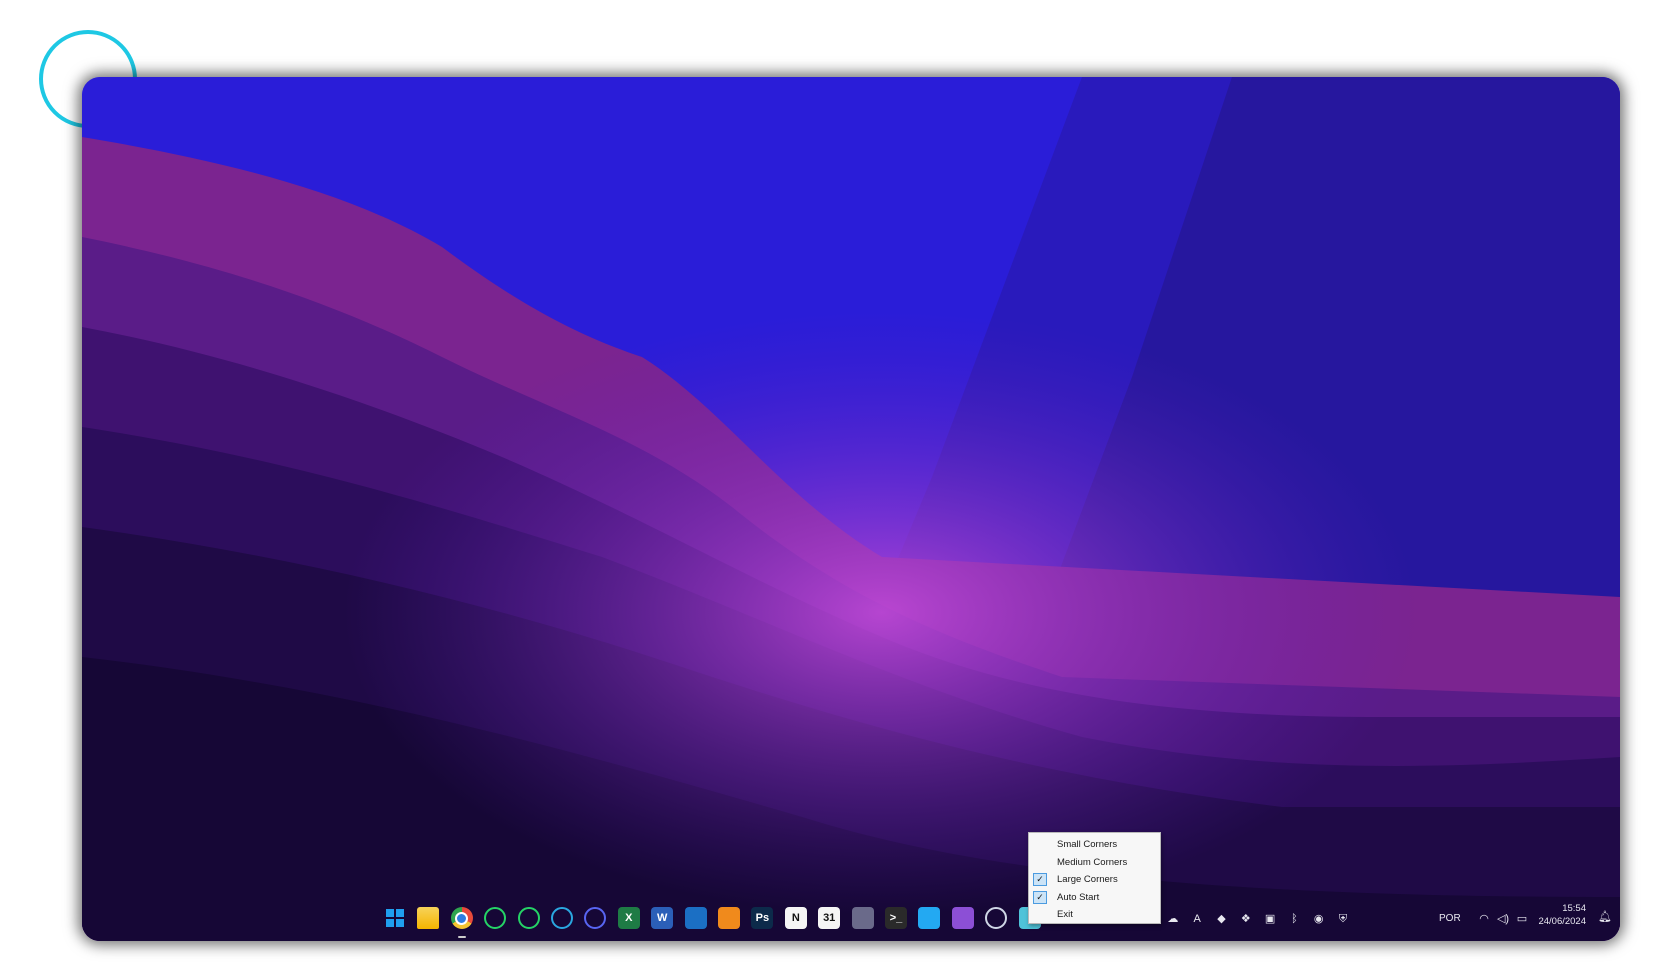 The image size is (1659, 980). What do you see at coordinates (1087, 844) in the screenshot?
I see `menu-item-label: Small Corners` at bounding box center [1087, 844].